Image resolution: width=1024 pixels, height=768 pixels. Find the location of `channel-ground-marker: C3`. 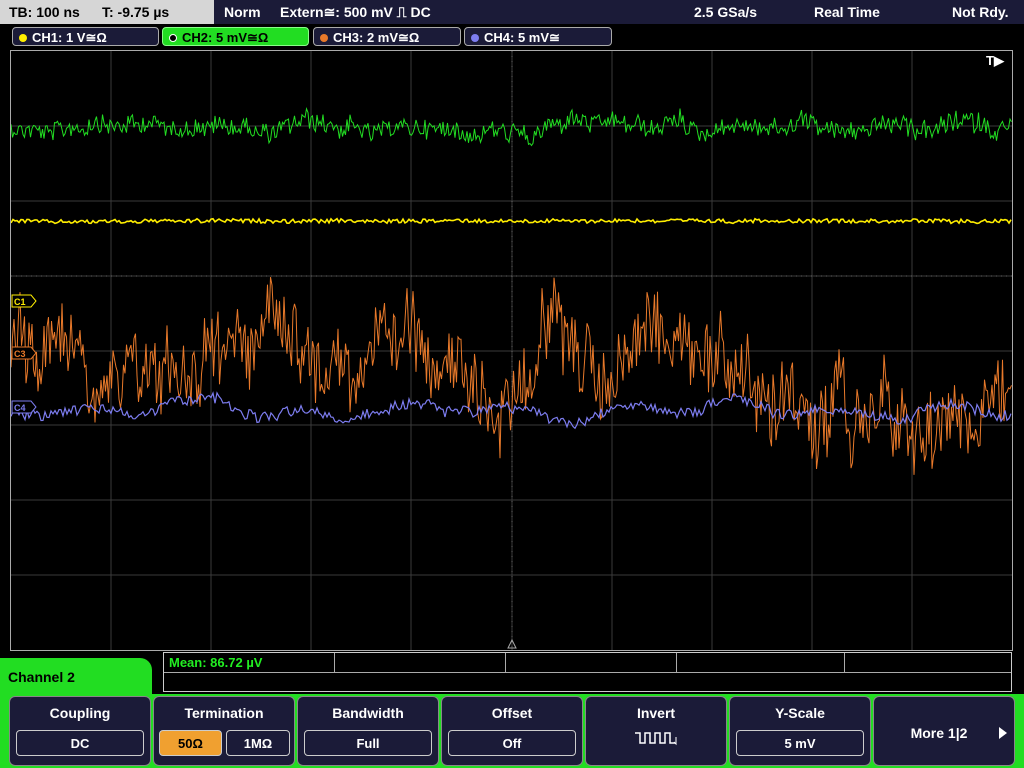

channel-ground-marker: C3 is located at coordinates (24, 353).